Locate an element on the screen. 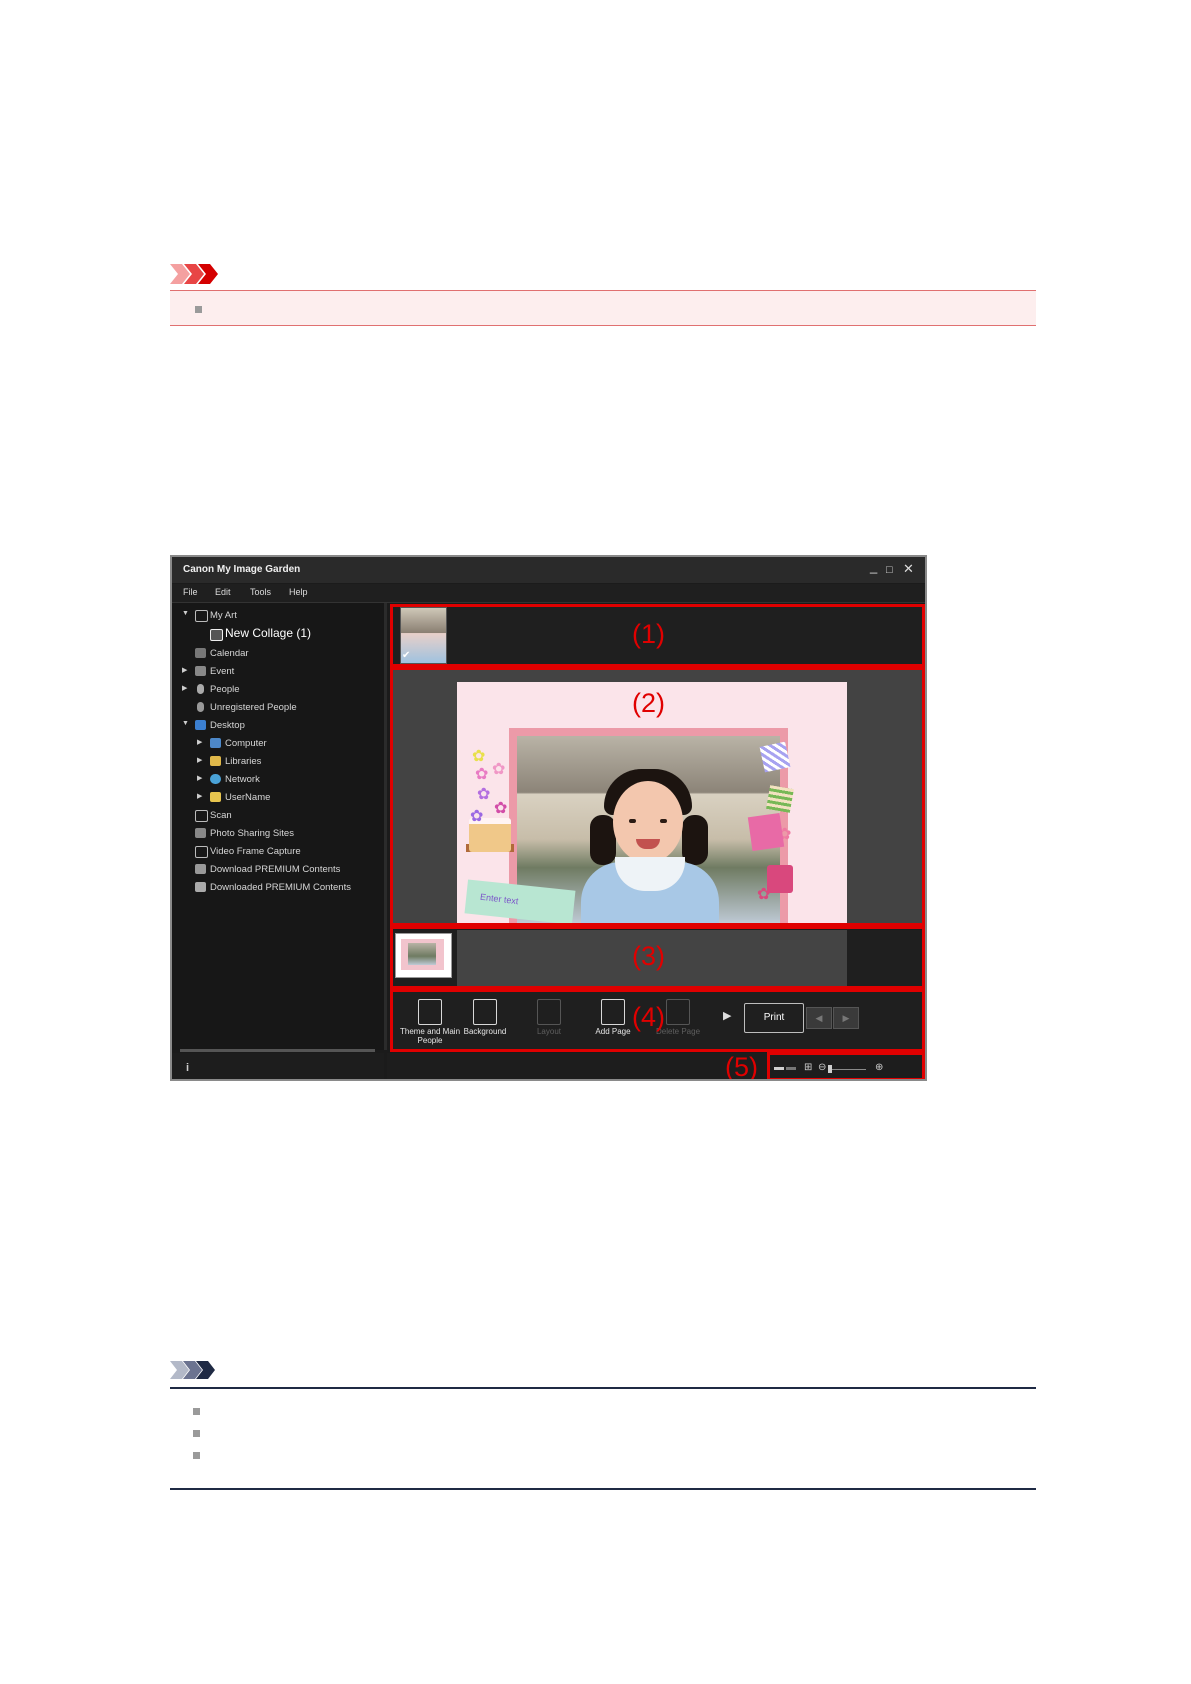 The height and width of the screenshot is (1684, 1191). pane-splitter is located at coordinates (385, 826).